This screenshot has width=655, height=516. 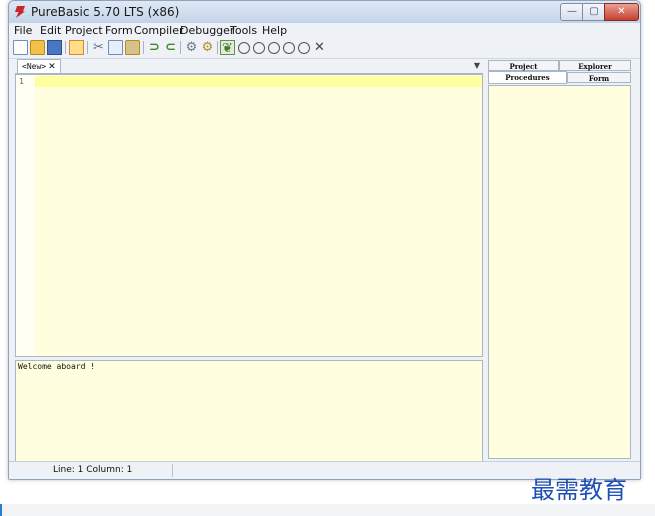 I want to click on cut-icon: ✂, so click(x=98, y=47).